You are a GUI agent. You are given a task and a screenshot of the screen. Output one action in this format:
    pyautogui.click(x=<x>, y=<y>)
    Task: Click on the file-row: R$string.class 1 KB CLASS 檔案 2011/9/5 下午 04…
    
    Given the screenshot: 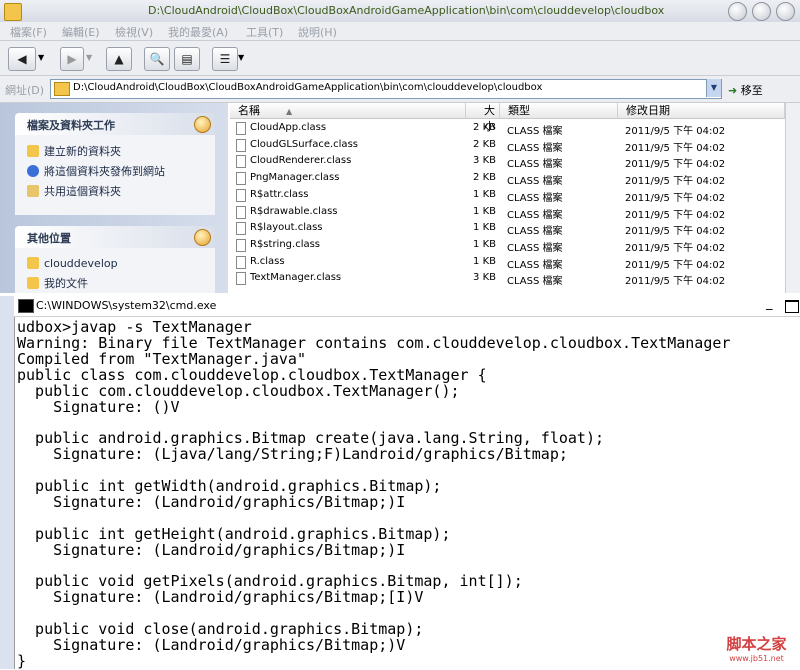 What is the action you would take?
    pyautogui.click(x=507, y=245)
    